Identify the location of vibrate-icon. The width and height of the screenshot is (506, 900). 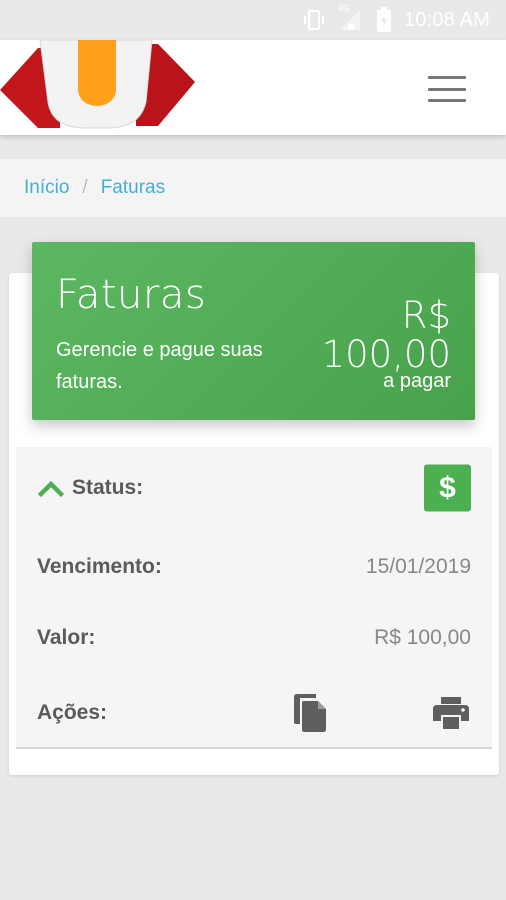
(313, 20).